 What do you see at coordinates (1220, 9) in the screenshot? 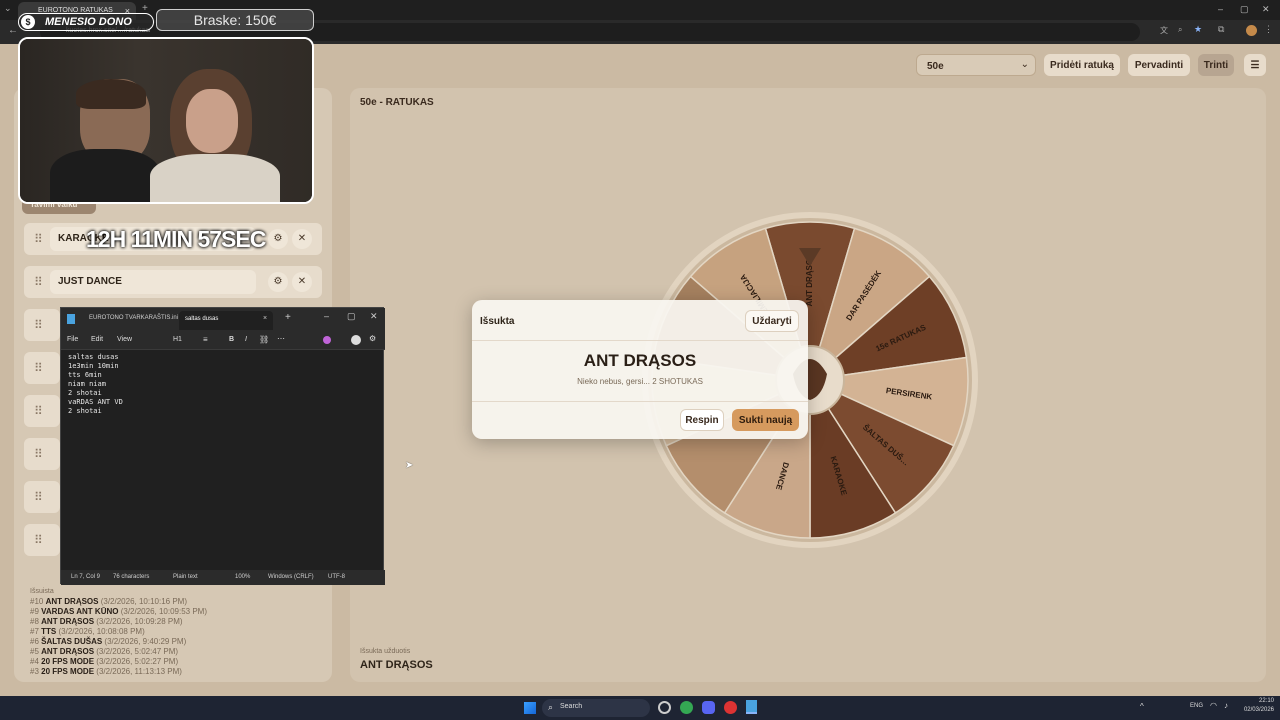
I see `minimize-icon: –` at bounding box center [1220, 9].